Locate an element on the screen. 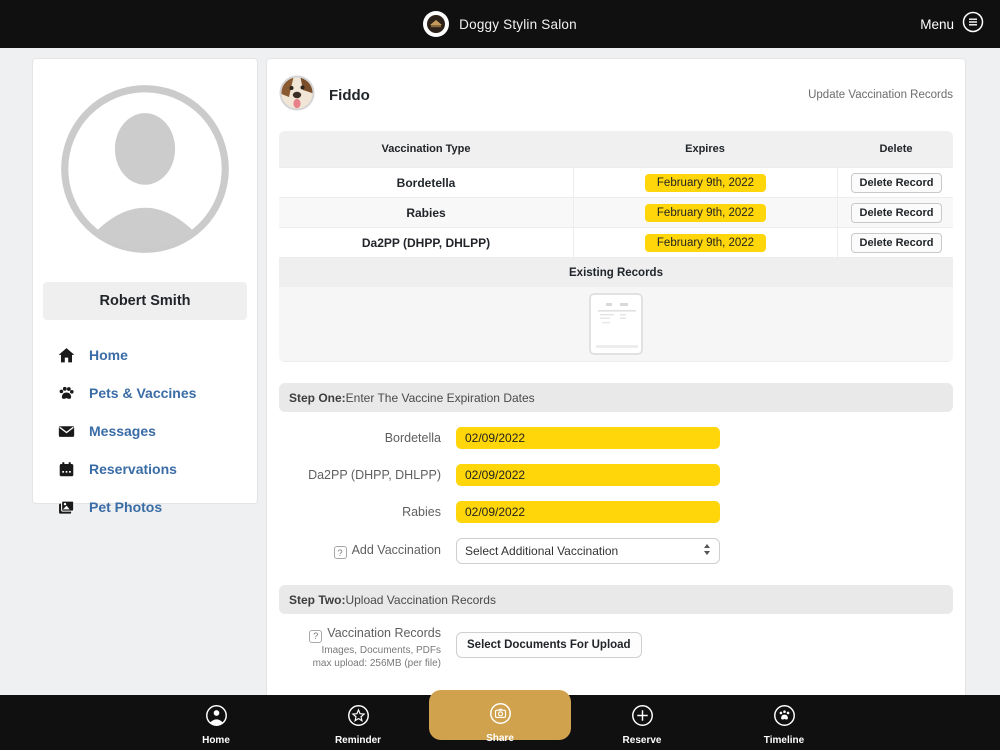 The image size is (1000, 750). menu-button: Menu is located at coordinates (952, 24).